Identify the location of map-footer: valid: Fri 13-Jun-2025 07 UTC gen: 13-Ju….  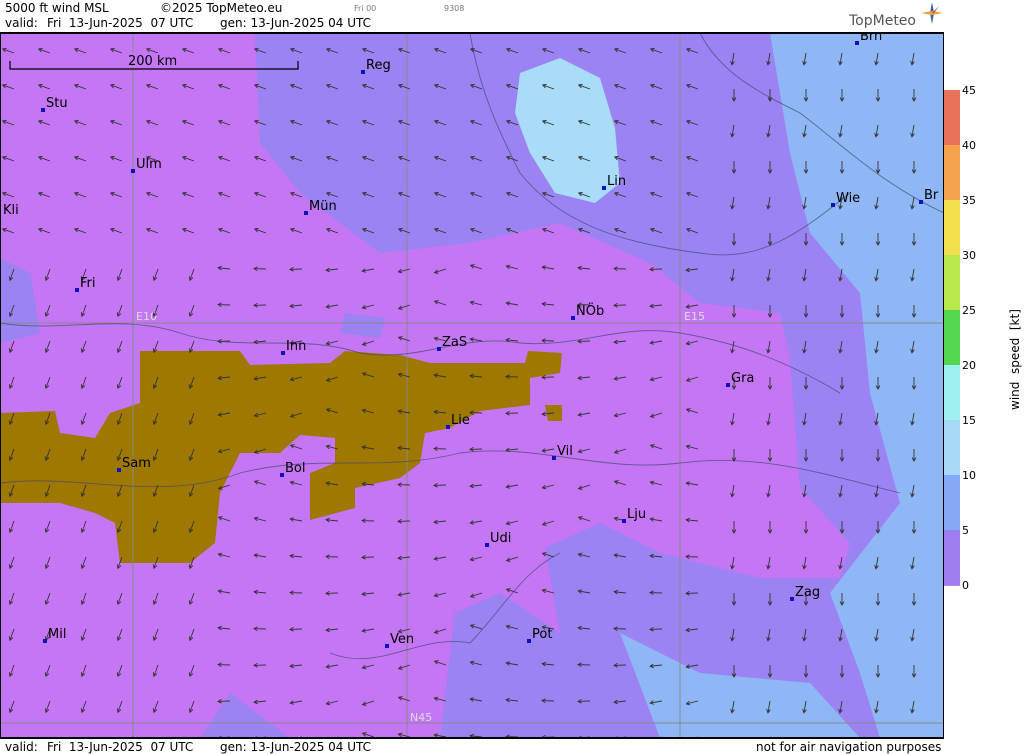
(472, 746).